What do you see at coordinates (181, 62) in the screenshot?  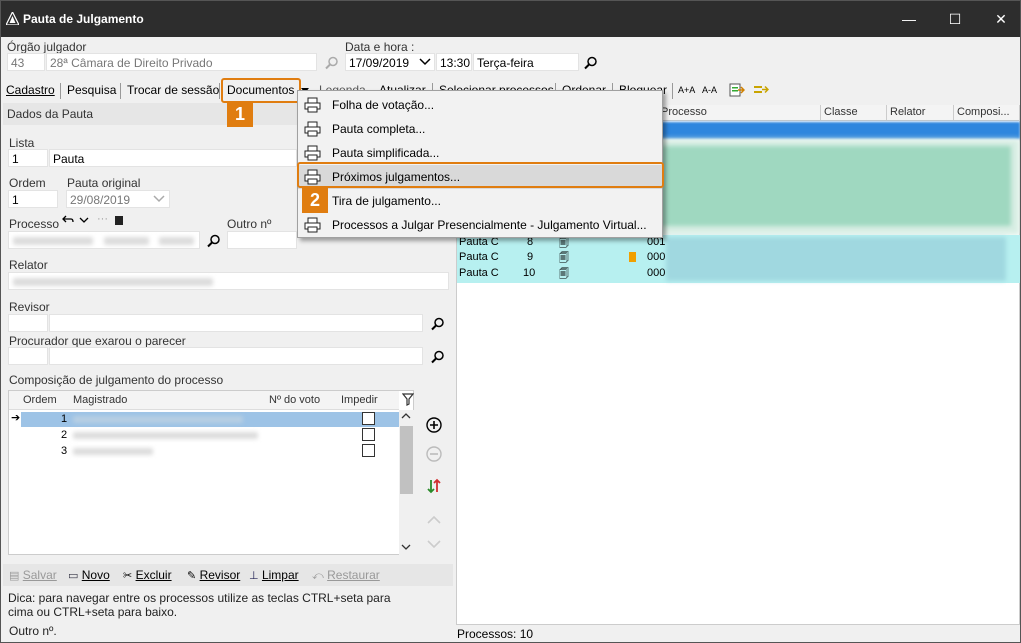 I see `orgao-name-field: 28ª Câmara de Direito Privado` at bounding box center [181, 62].